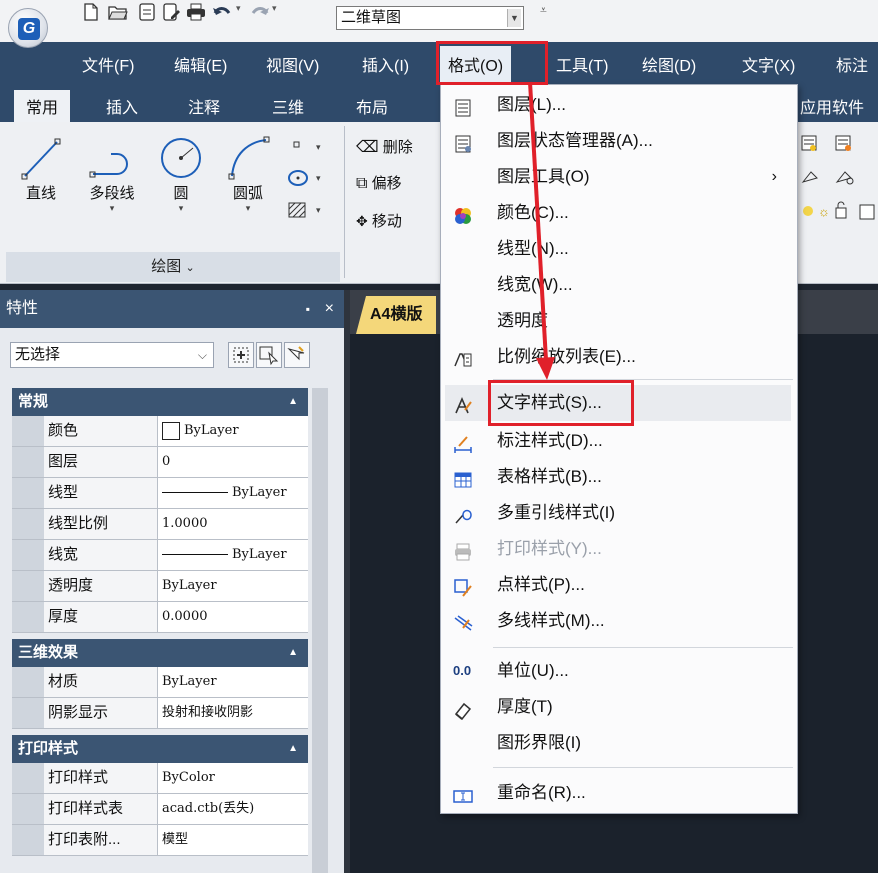 The height and width of the screenshot is (873, 878). I want to click on menu-item-mleader-style: 多重引线样式(I), so click(619, 513).